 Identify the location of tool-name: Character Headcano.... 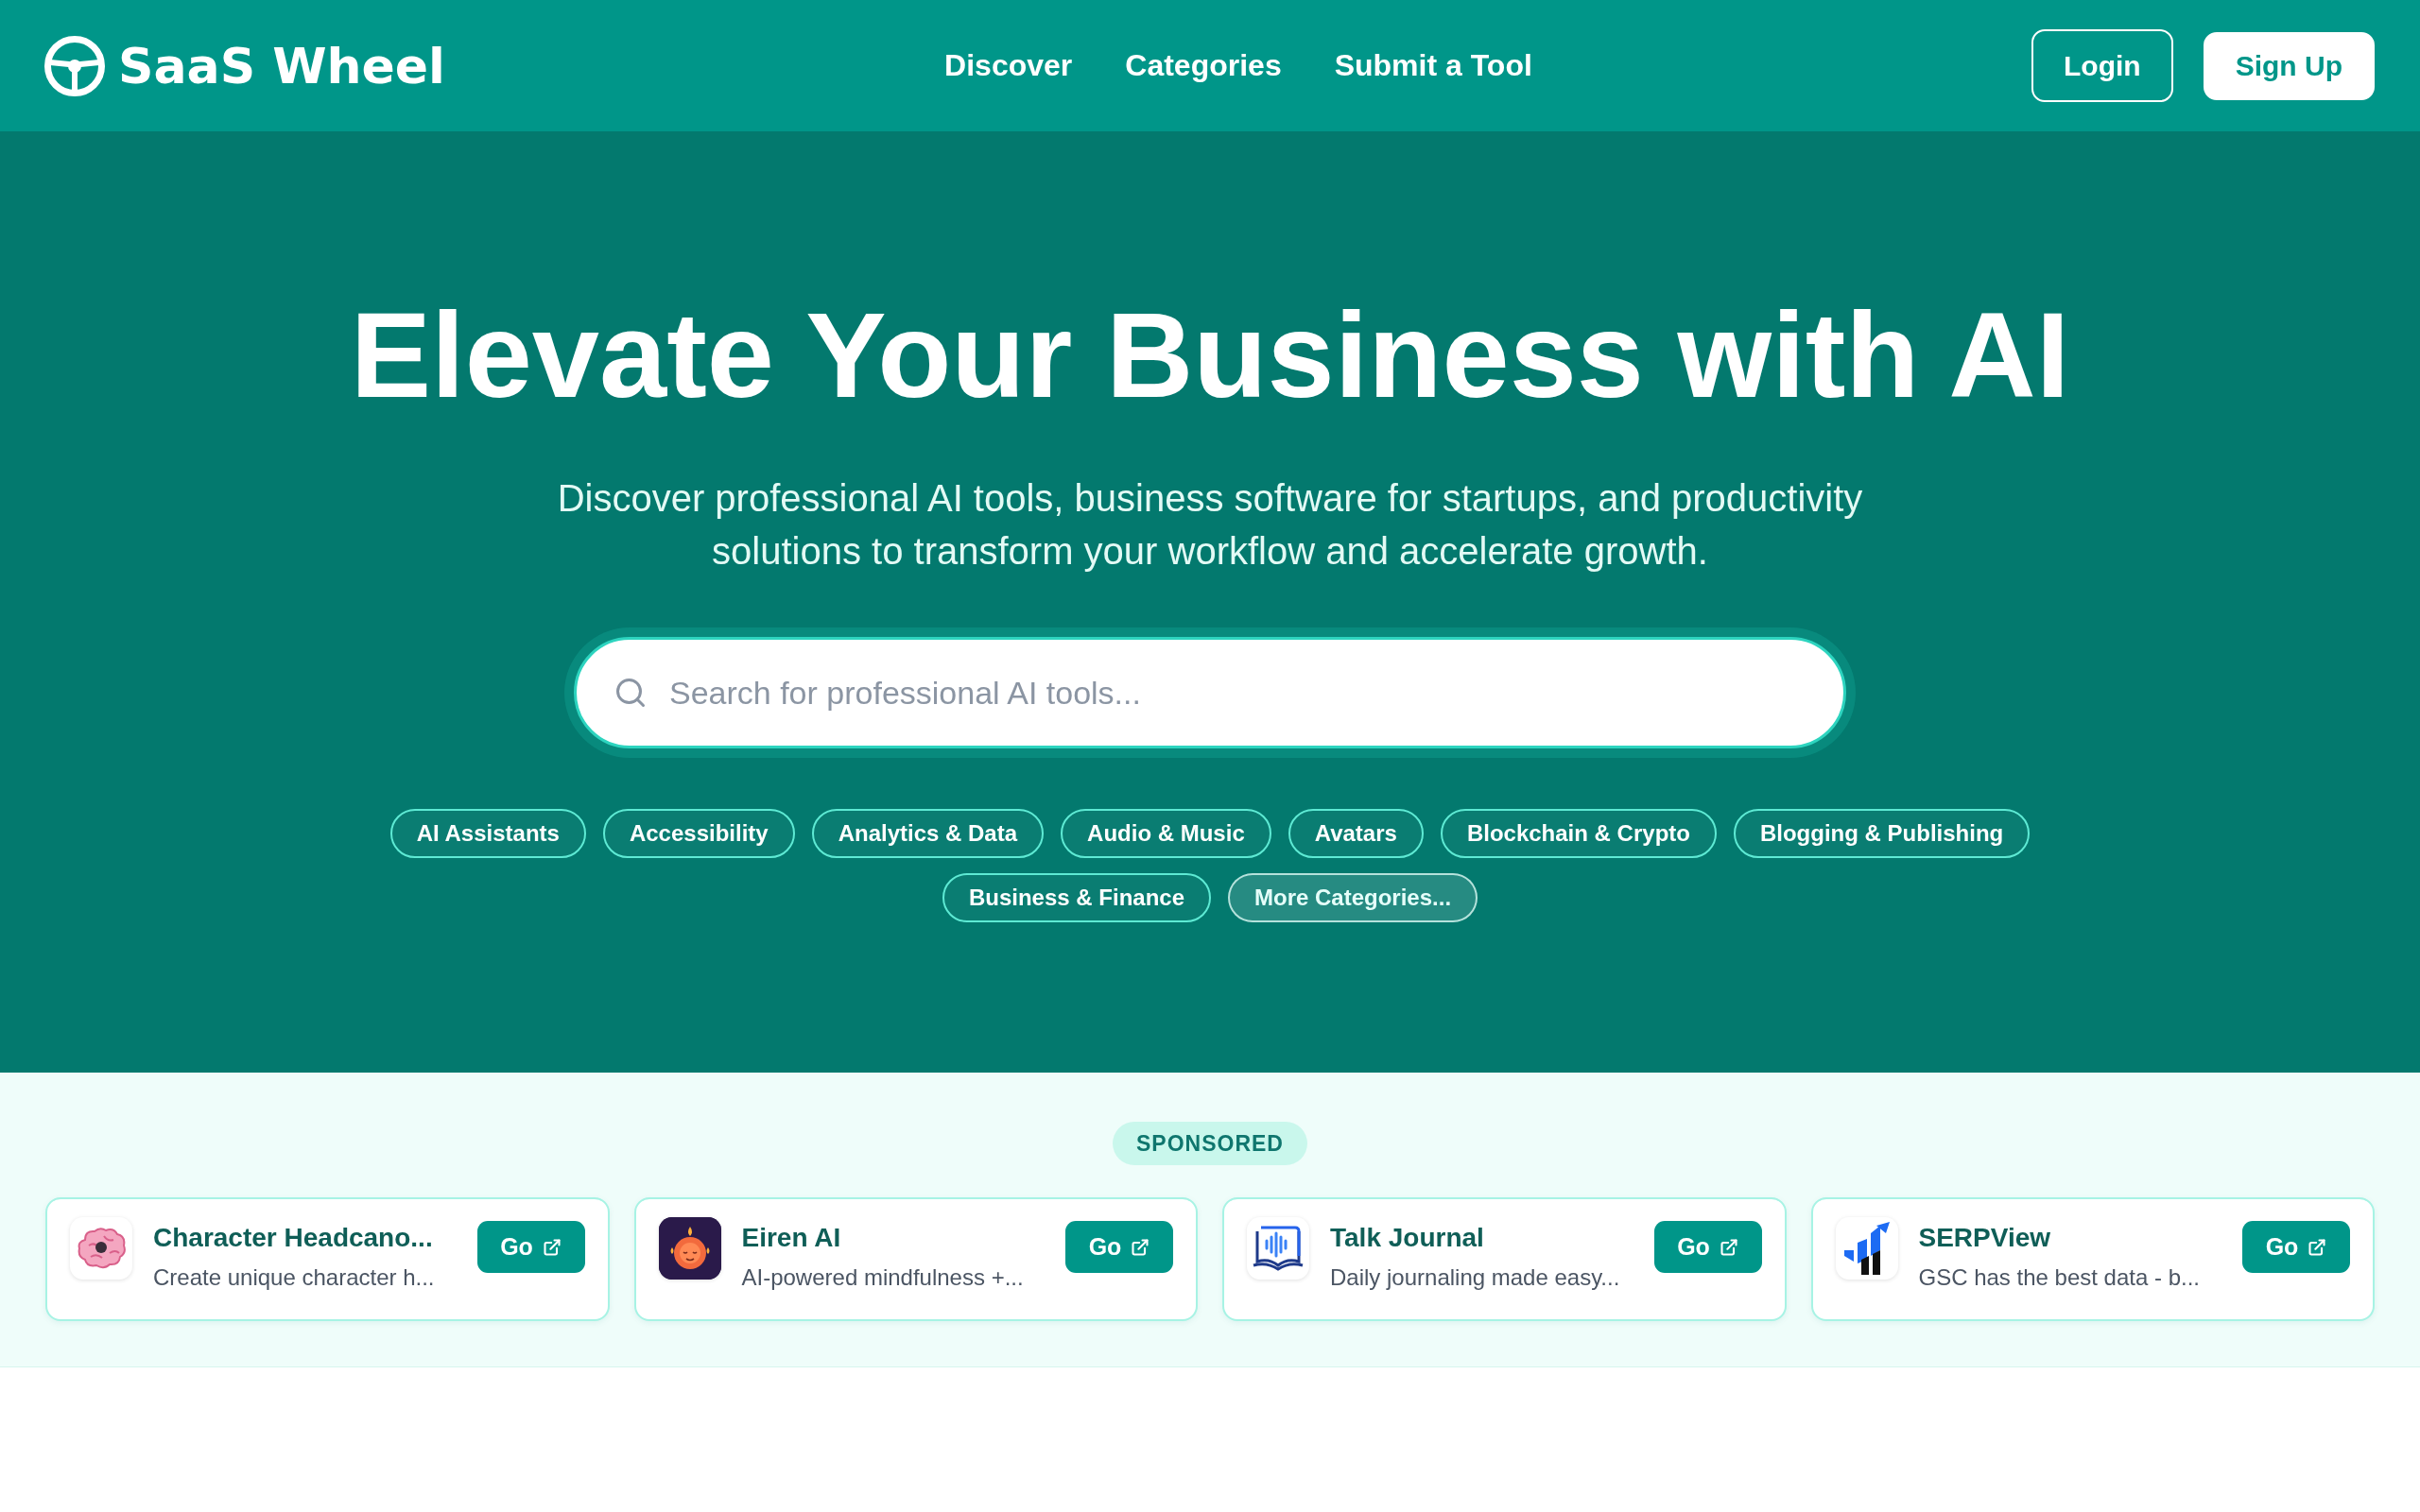
(305, 1238).